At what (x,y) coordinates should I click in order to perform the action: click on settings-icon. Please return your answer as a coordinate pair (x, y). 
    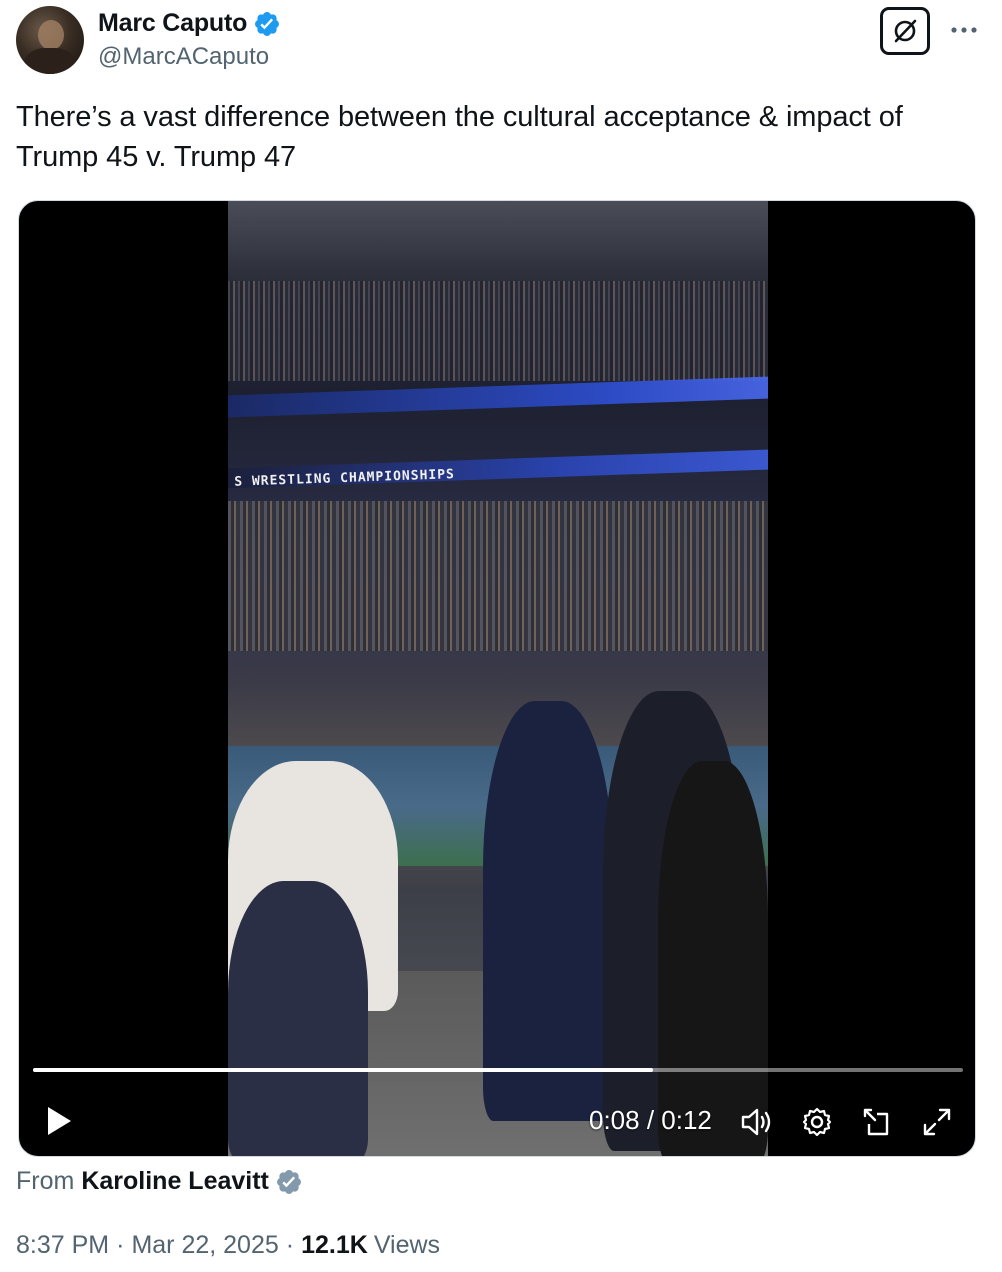
    Looking at the image, I should click on (817, 1122).